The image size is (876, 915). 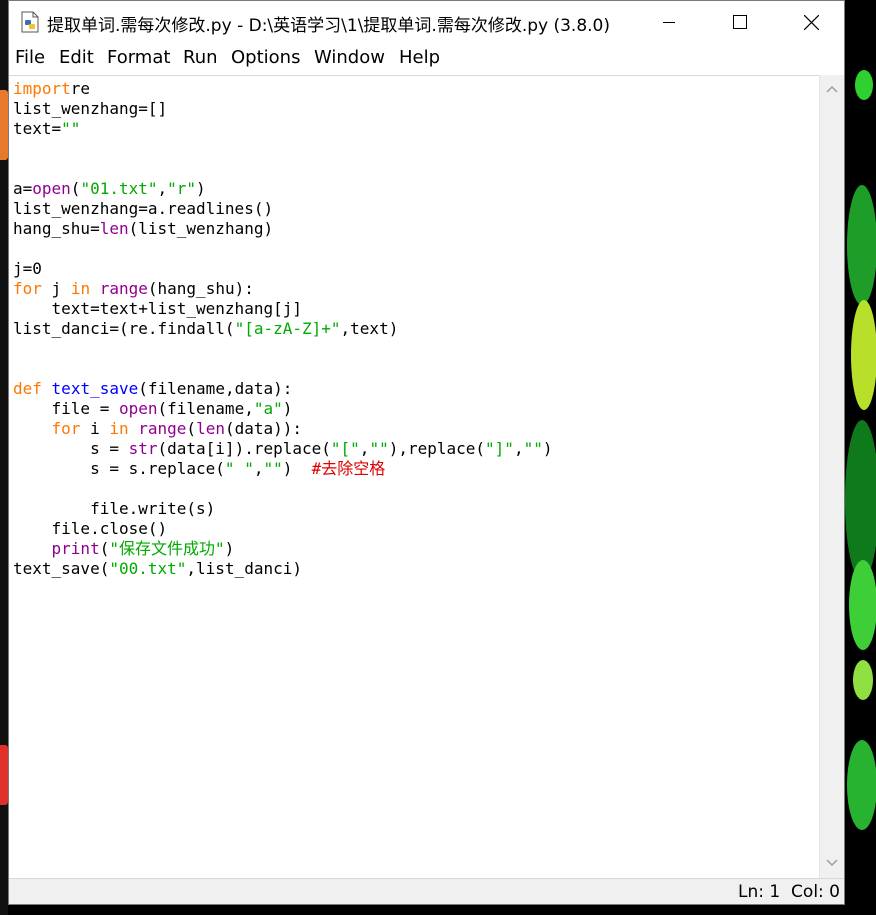 I want to click on code-token-kw: def, so click(x=27, y=388).